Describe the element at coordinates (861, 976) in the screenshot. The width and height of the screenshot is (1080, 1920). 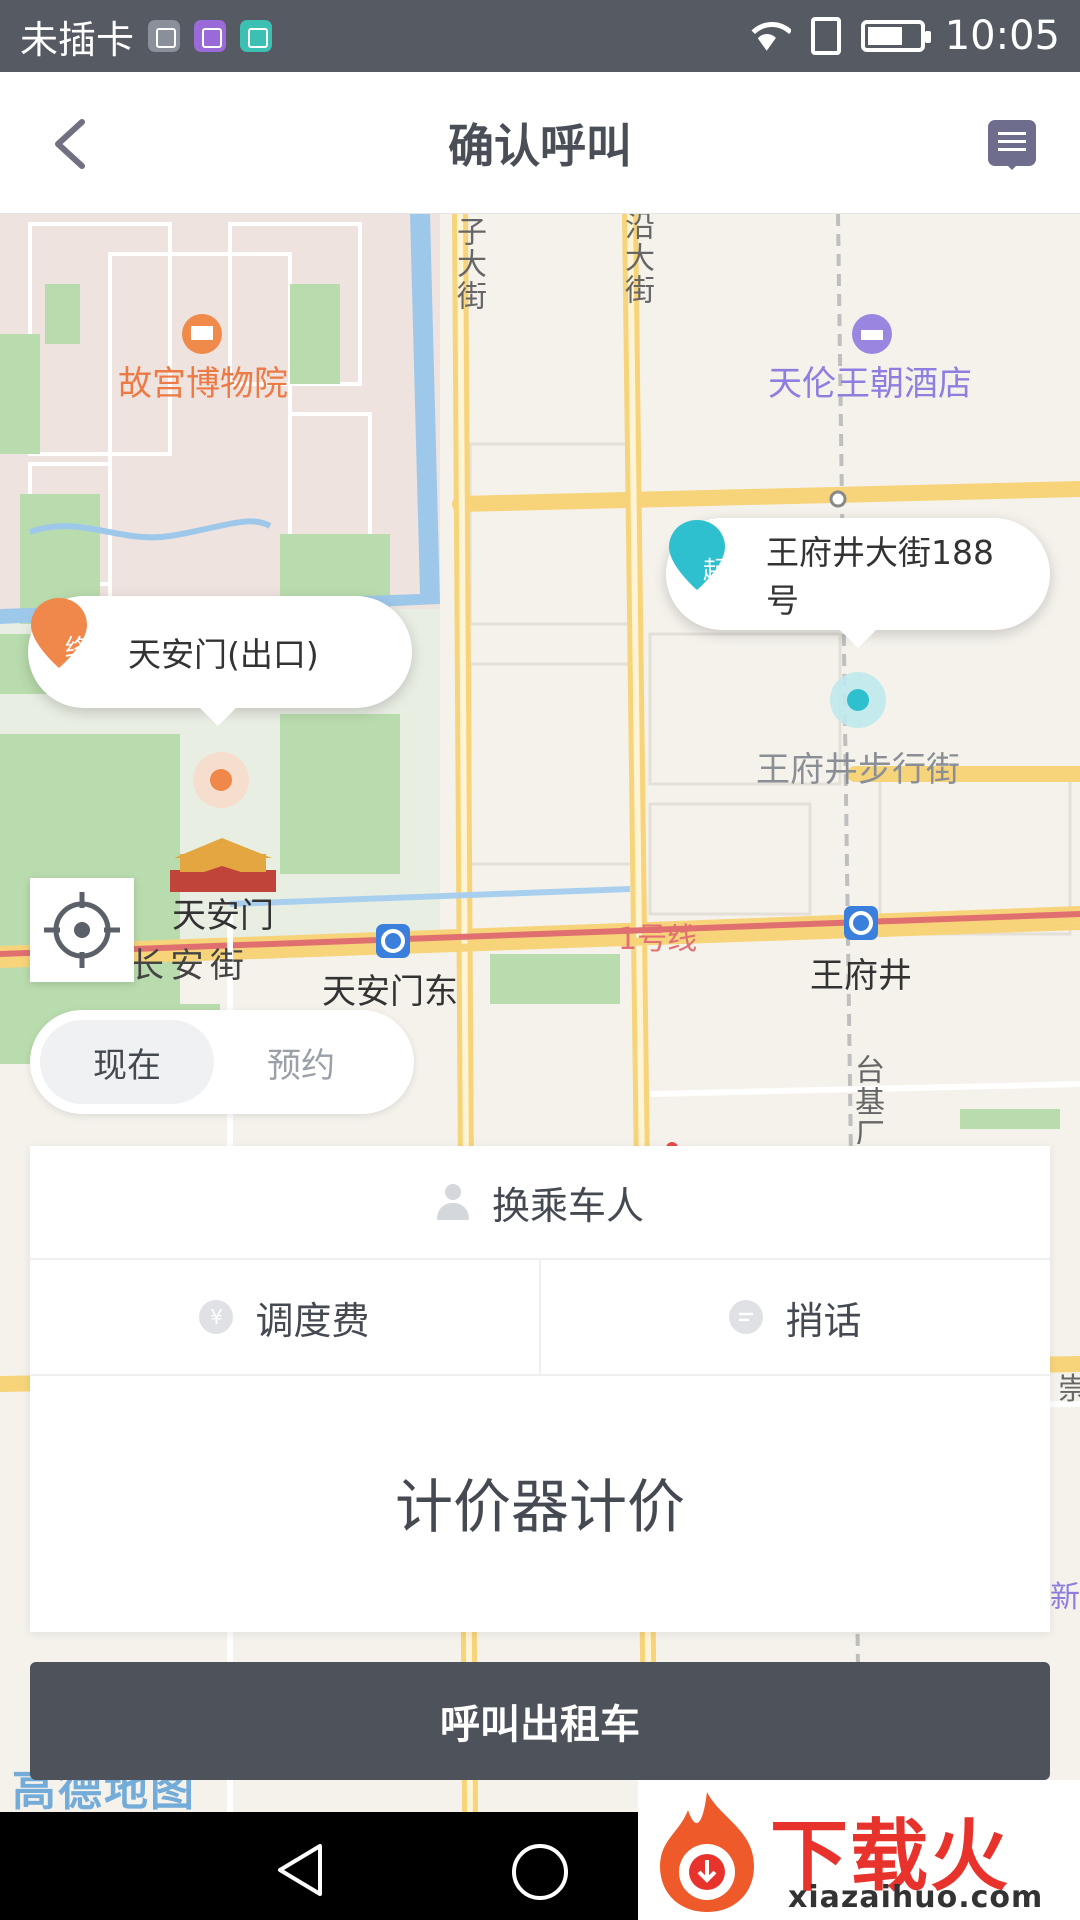
I see `map-label-wangfujing: 王府井` at that location.